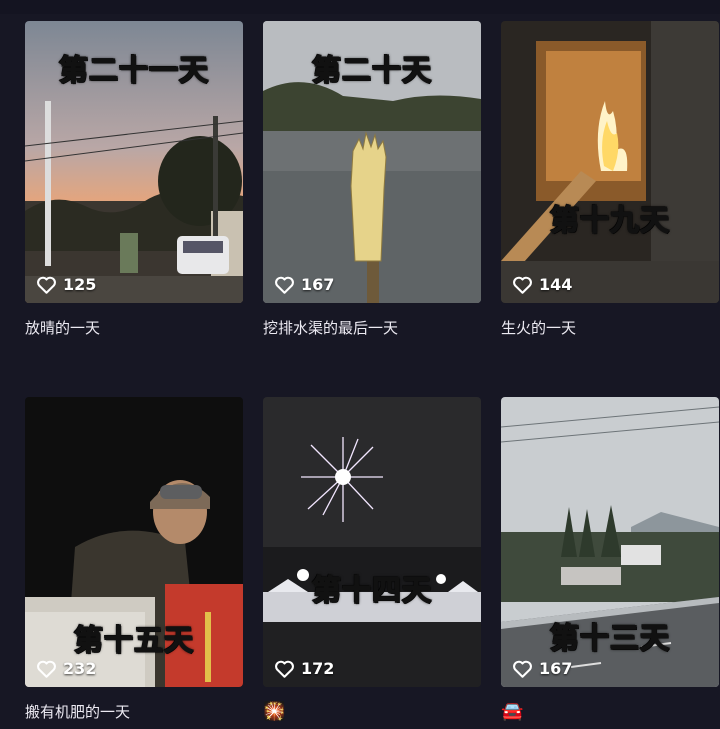  Describe the element at coordinates (372, 712) in the screenshot. I see `video-caption: 🎇` at that location.